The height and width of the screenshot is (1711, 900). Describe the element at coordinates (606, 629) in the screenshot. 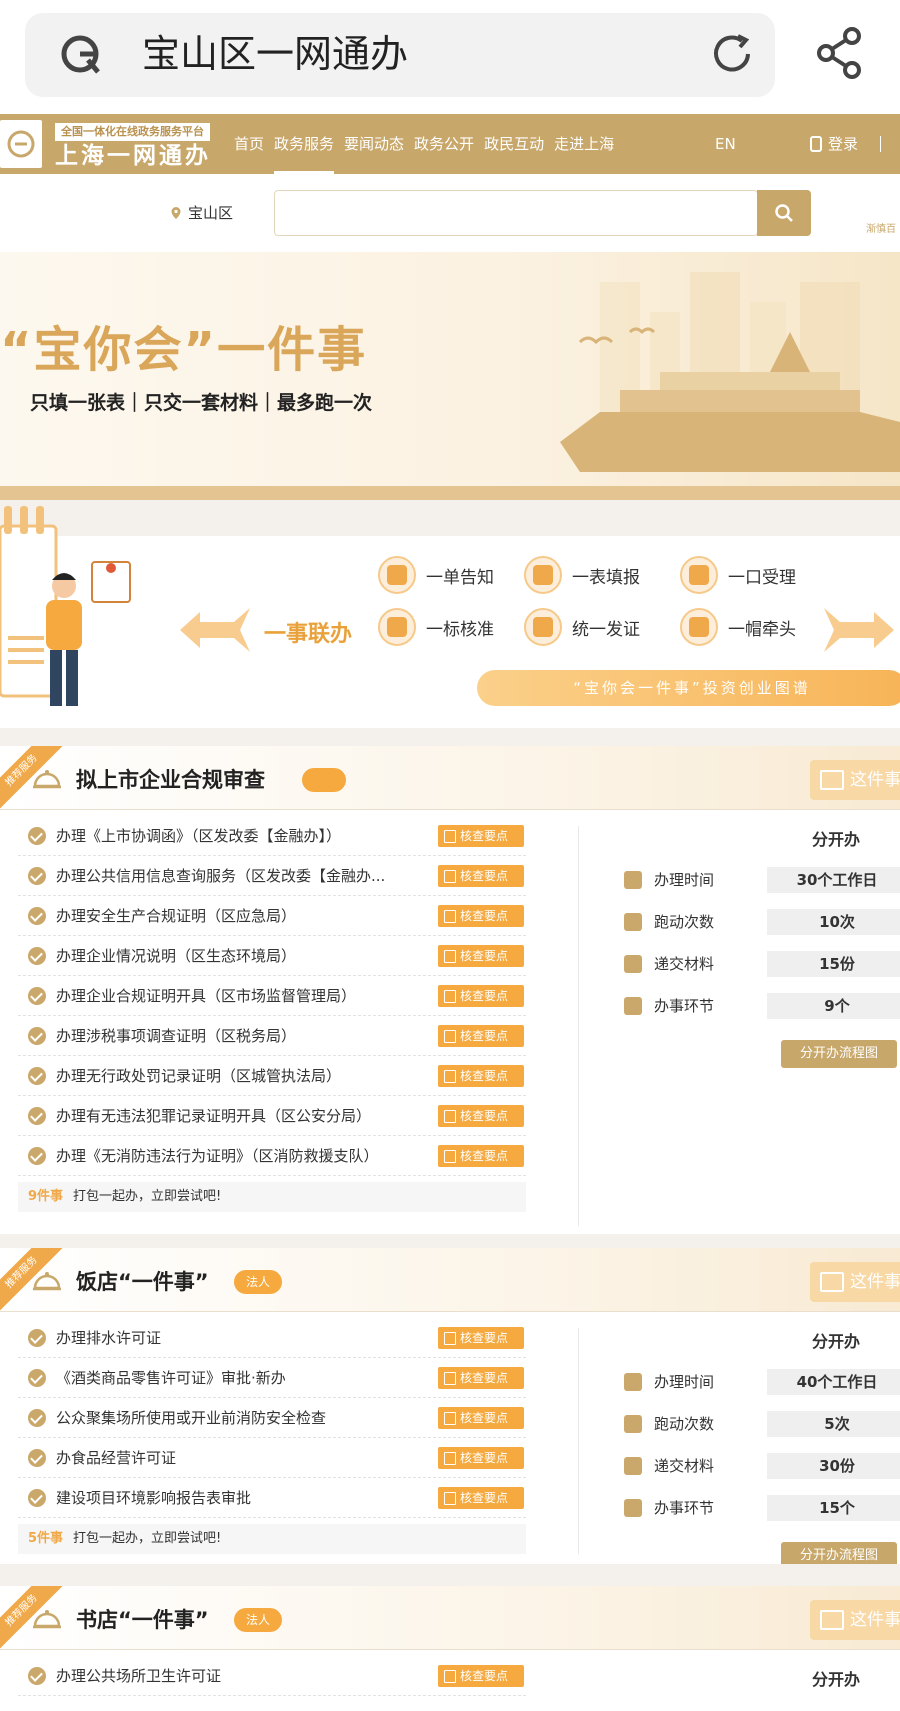

I see `feature-label: 统一发证` at that location.